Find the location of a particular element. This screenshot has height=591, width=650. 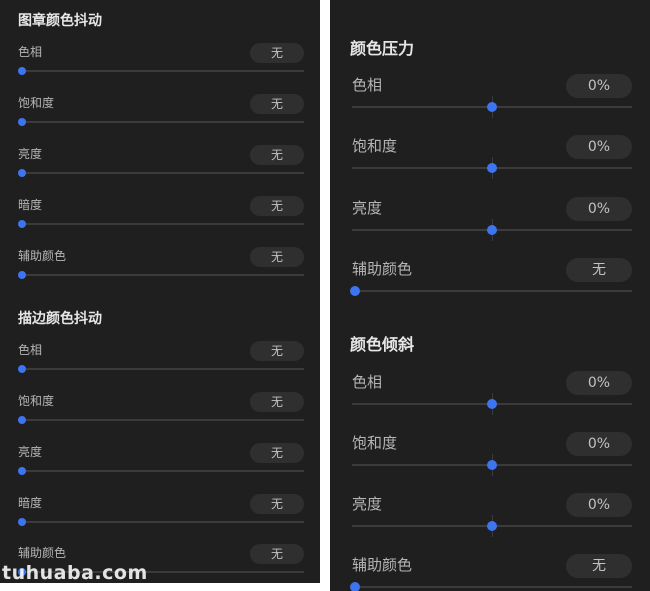

watermark: tuhuaba.com is located at coordinates (75, 573).